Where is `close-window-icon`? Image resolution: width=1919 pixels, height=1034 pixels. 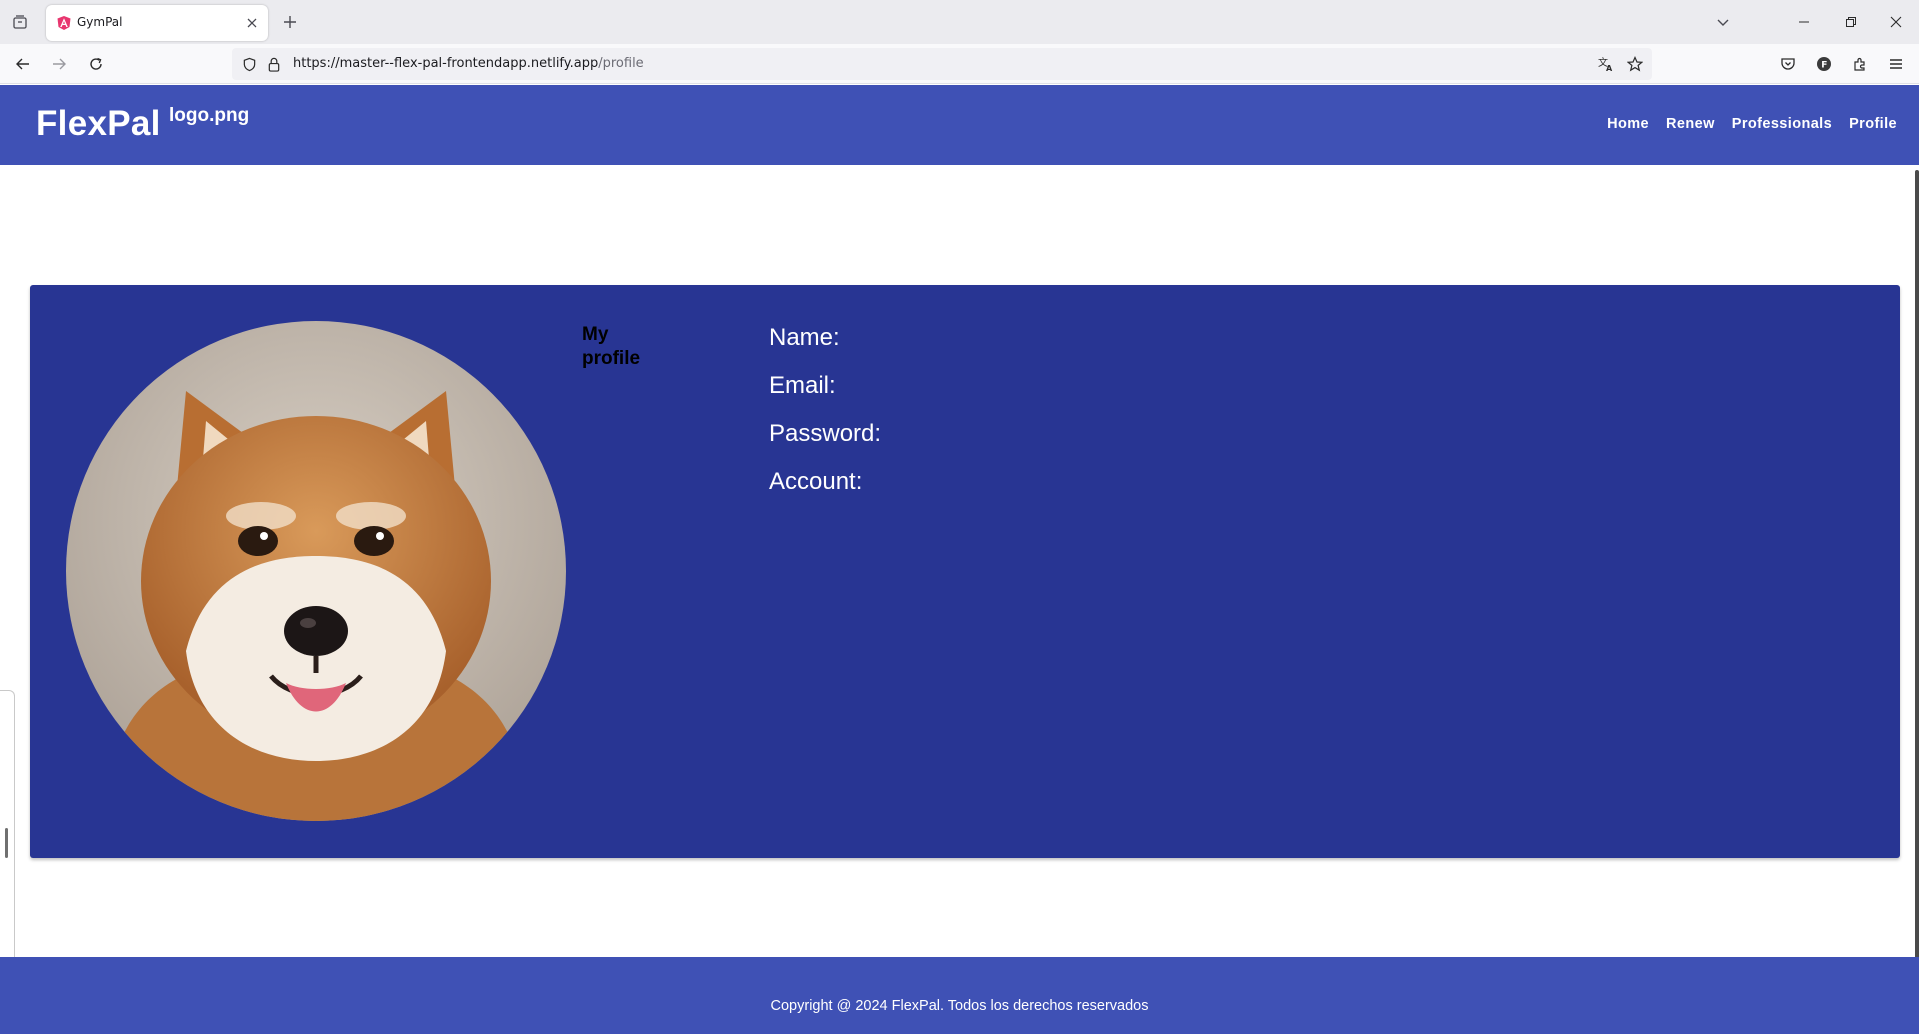
close-window-icon is located at coordinates (1896, 22).